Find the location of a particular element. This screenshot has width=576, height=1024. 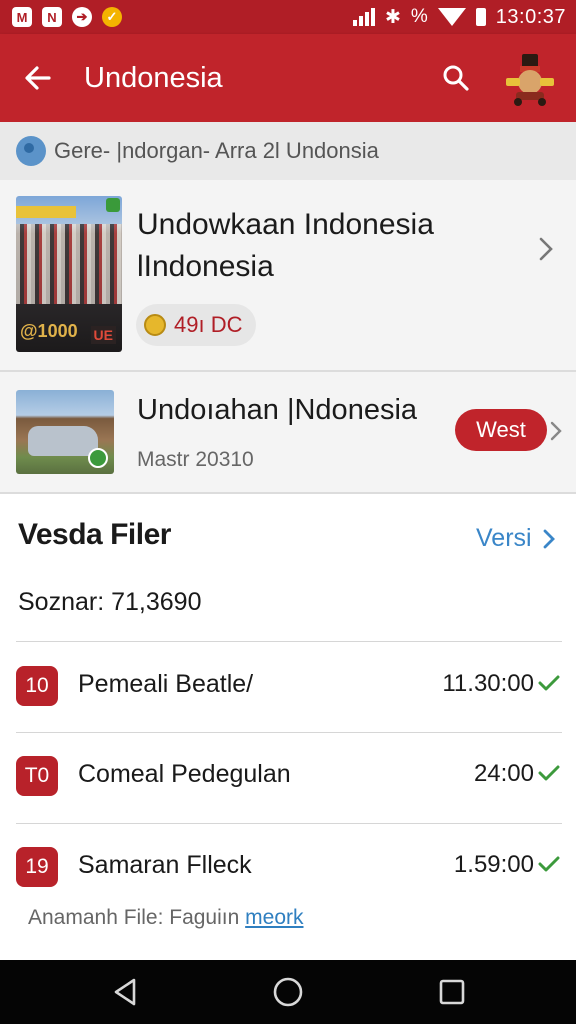

nav-home-icon is located at coordinates (288, 992).